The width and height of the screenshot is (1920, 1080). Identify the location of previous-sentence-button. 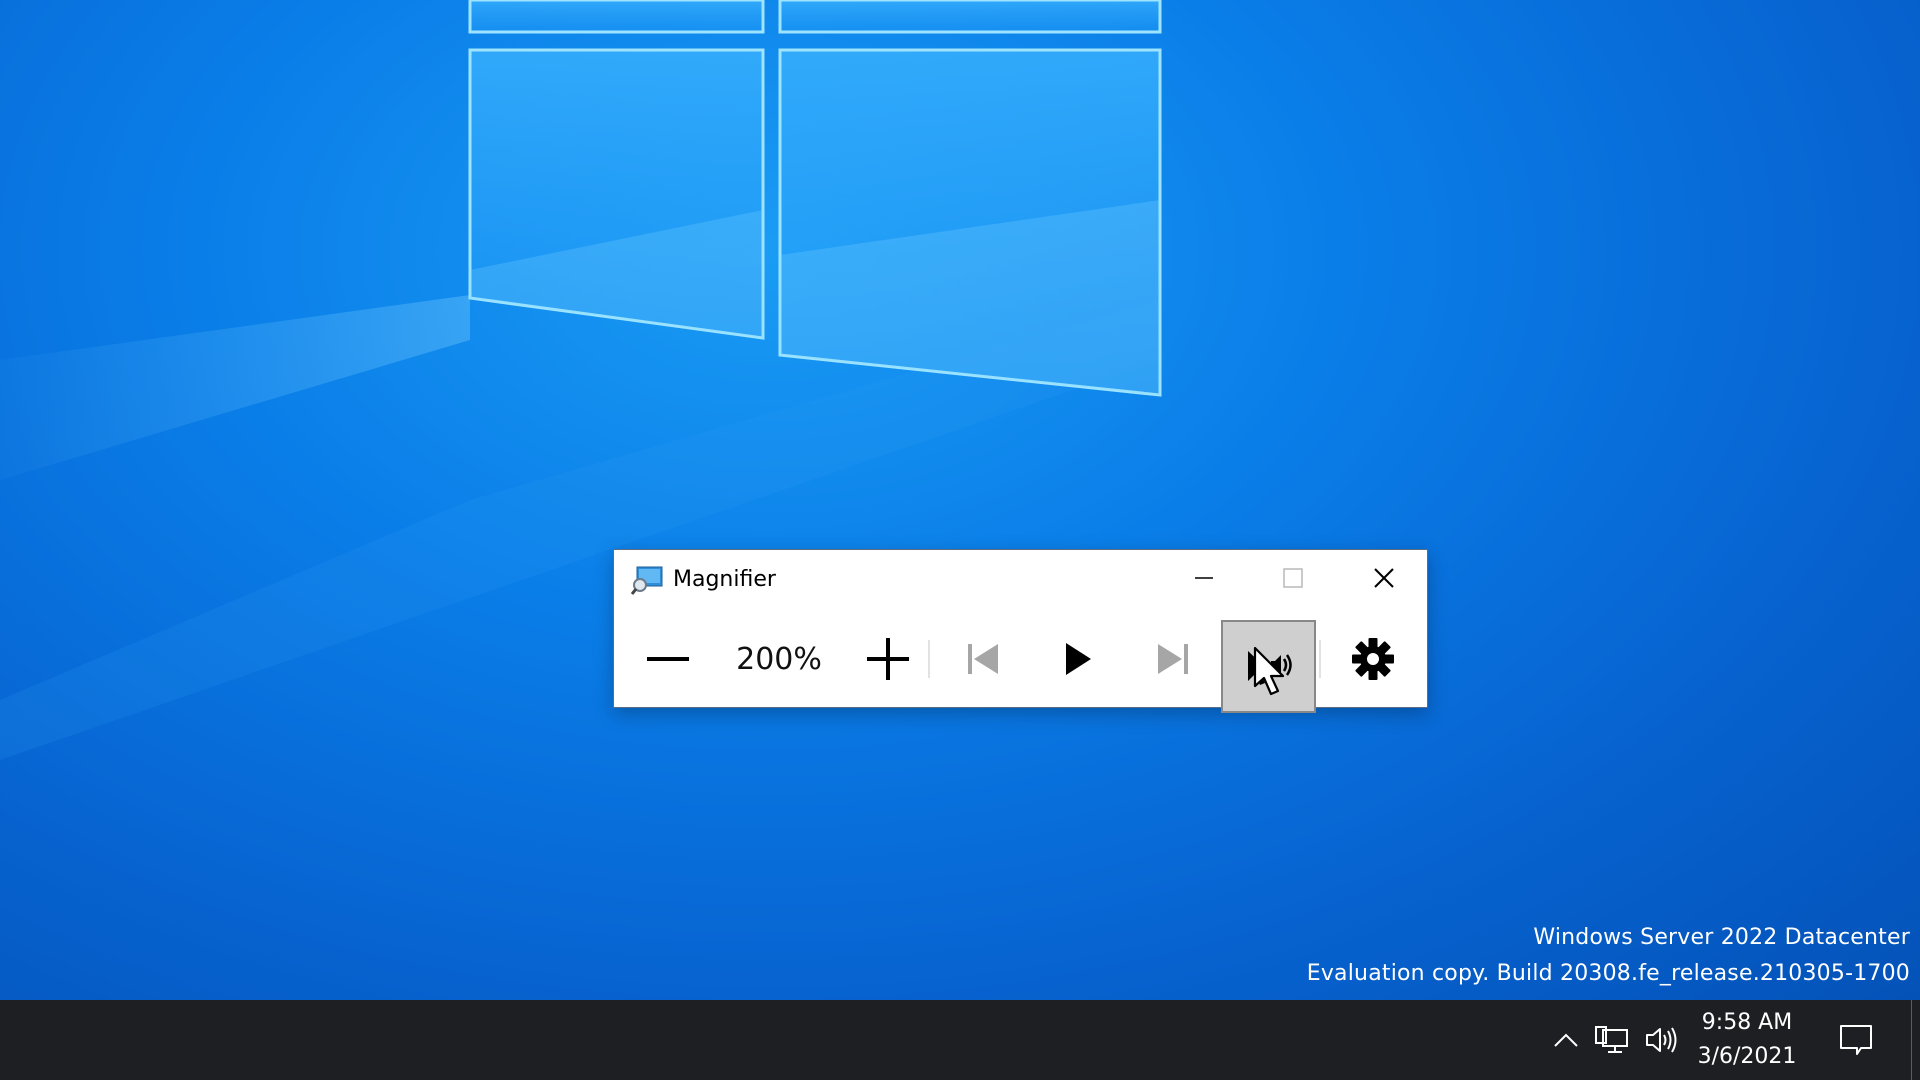
(983, 659).